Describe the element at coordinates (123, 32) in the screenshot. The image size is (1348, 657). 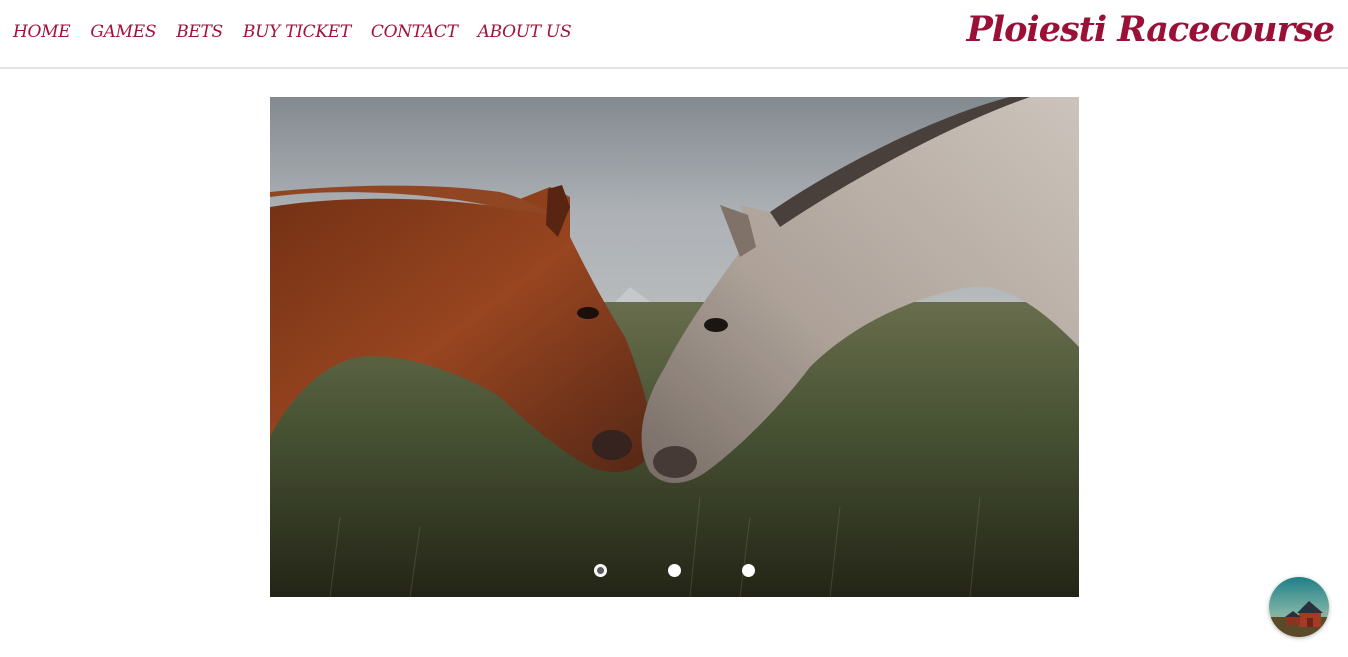
I see `nav-games: GAMES` at that location.